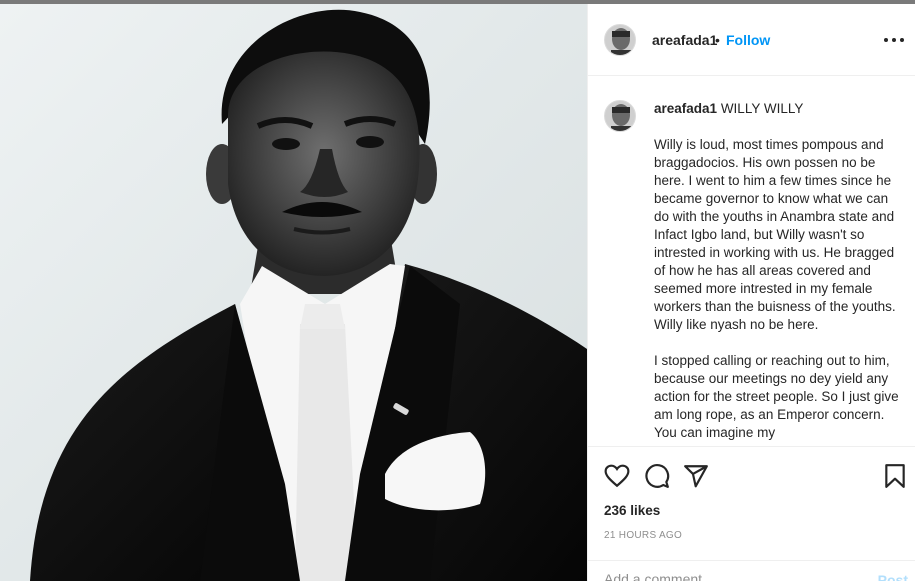 The image size is (915, 581). Describe the element at coordinates (751, 570) in the screenshot. I see `comment-row: Post` at that location.